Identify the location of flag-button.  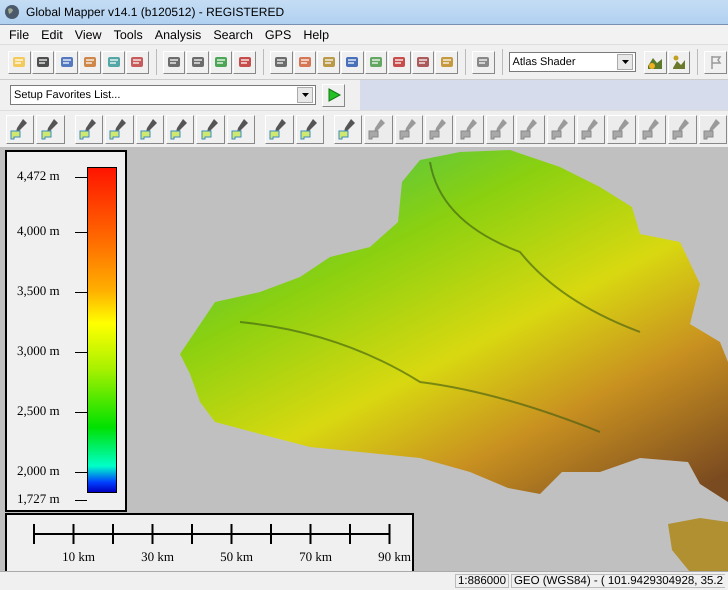
(715, 62).